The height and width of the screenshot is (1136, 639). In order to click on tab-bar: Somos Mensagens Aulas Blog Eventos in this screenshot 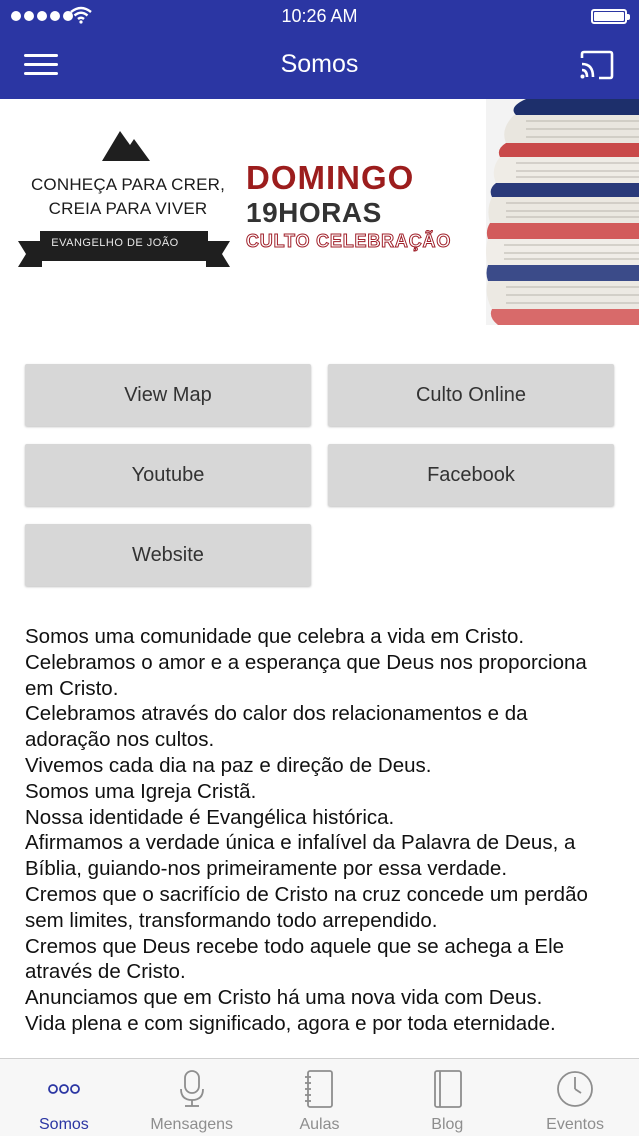, I will do `click(319, 1097)`.